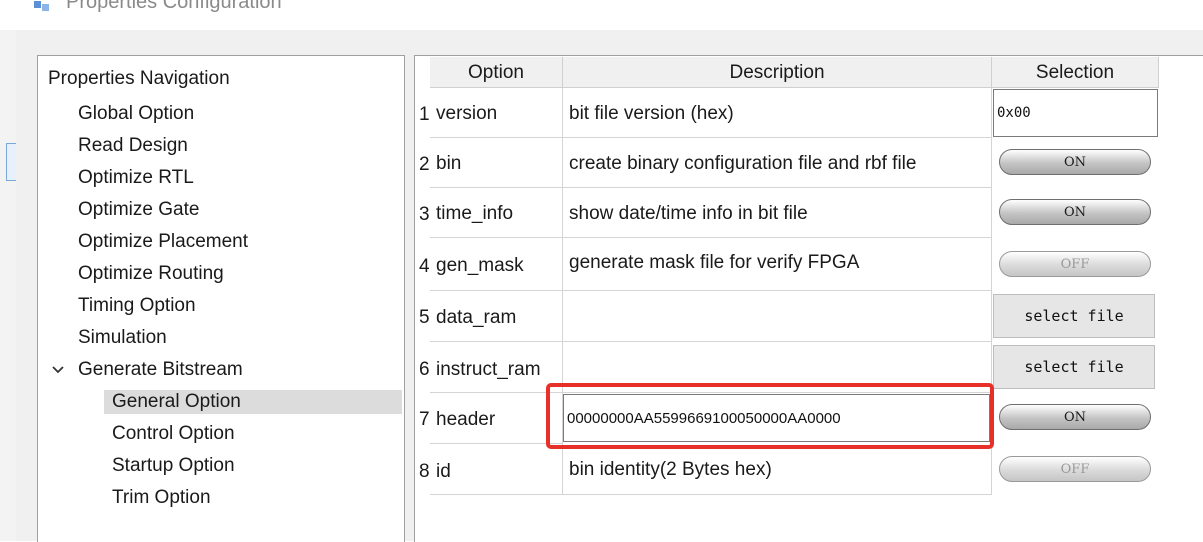 This screenshot has width=1203, height=542. Describe the element at coordinates (651, 113) in the screenshot. I see `description-text: bit file version (hex)` at that location.